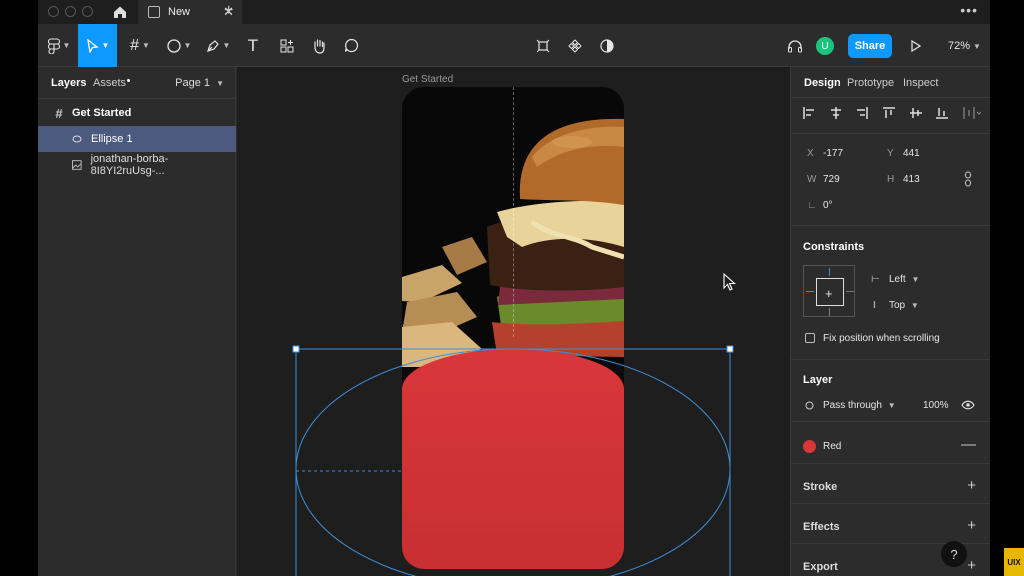 The height and width of the screenshot is (576, 1024). What do you see at coordinates (972, 113) in the screenshot?
I see `distribute-icon` at bounding box center [972, 113].